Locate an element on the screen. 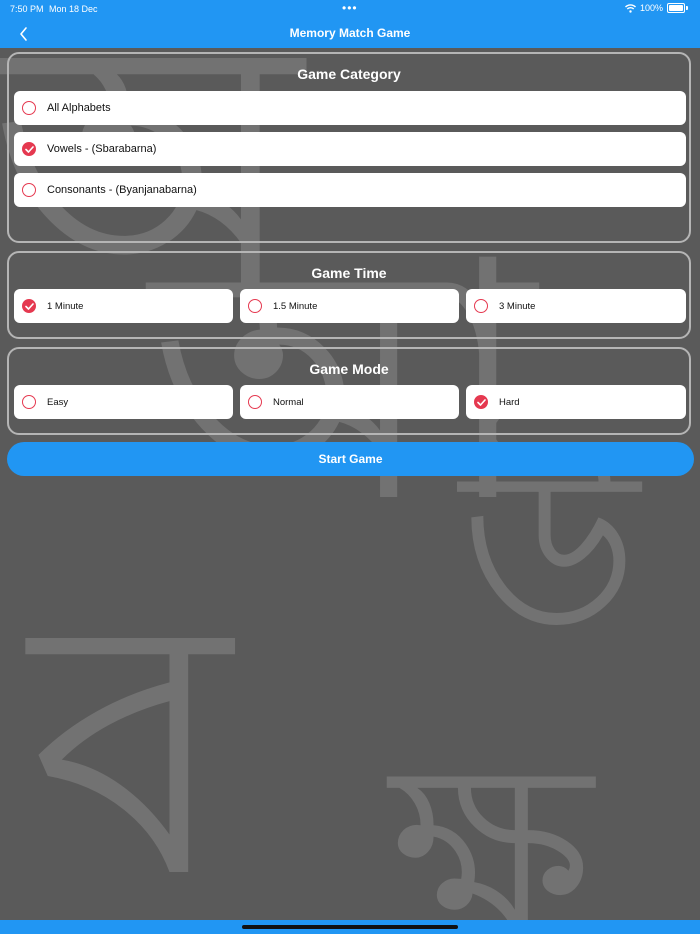  option-label: 3 Minute is located at coordinates (517, 306).